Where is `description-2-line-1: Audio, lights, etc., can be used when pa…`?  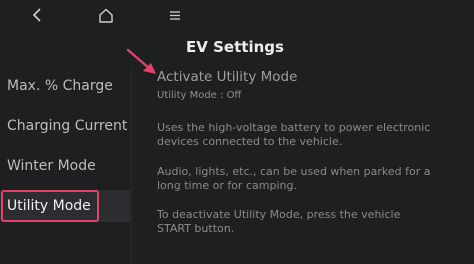
description-2-line-1: Audio, lights, etc., can be used when pa… is located at coordinates (294, 171).